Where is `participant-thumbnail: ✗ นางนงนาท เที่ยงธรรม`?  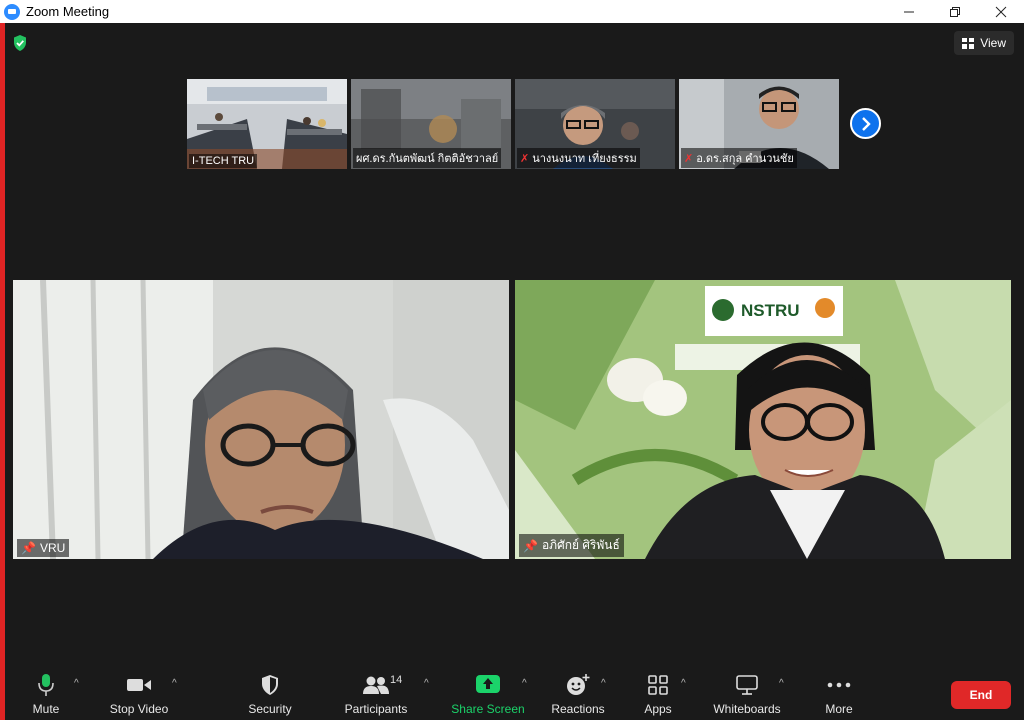 participant-thumbnail: ✗ นางนงนาท เที่ยงธรรม is located at coordinates (595, 124).